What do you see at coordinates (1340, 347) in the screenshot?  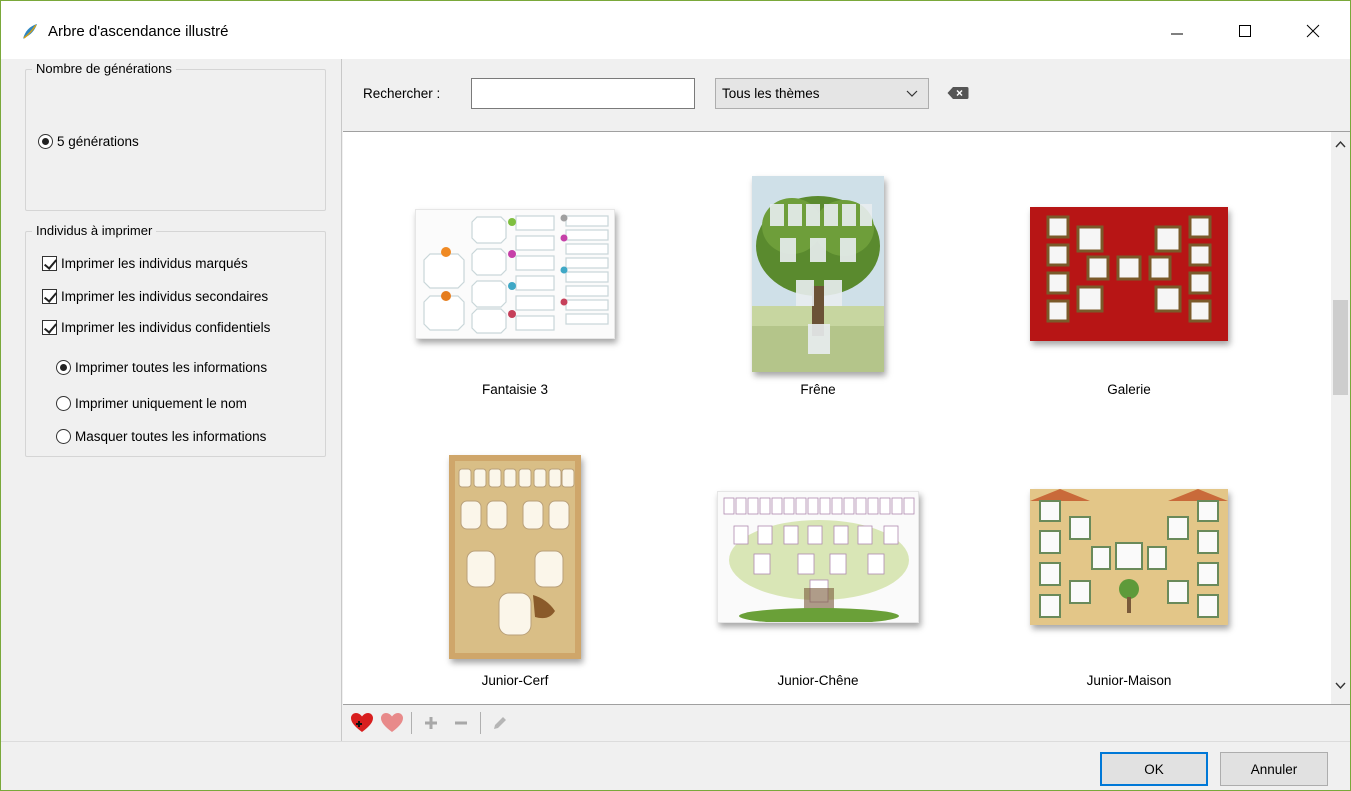 I see `scrollbar-thumb` at bounding box center [1340, 347].